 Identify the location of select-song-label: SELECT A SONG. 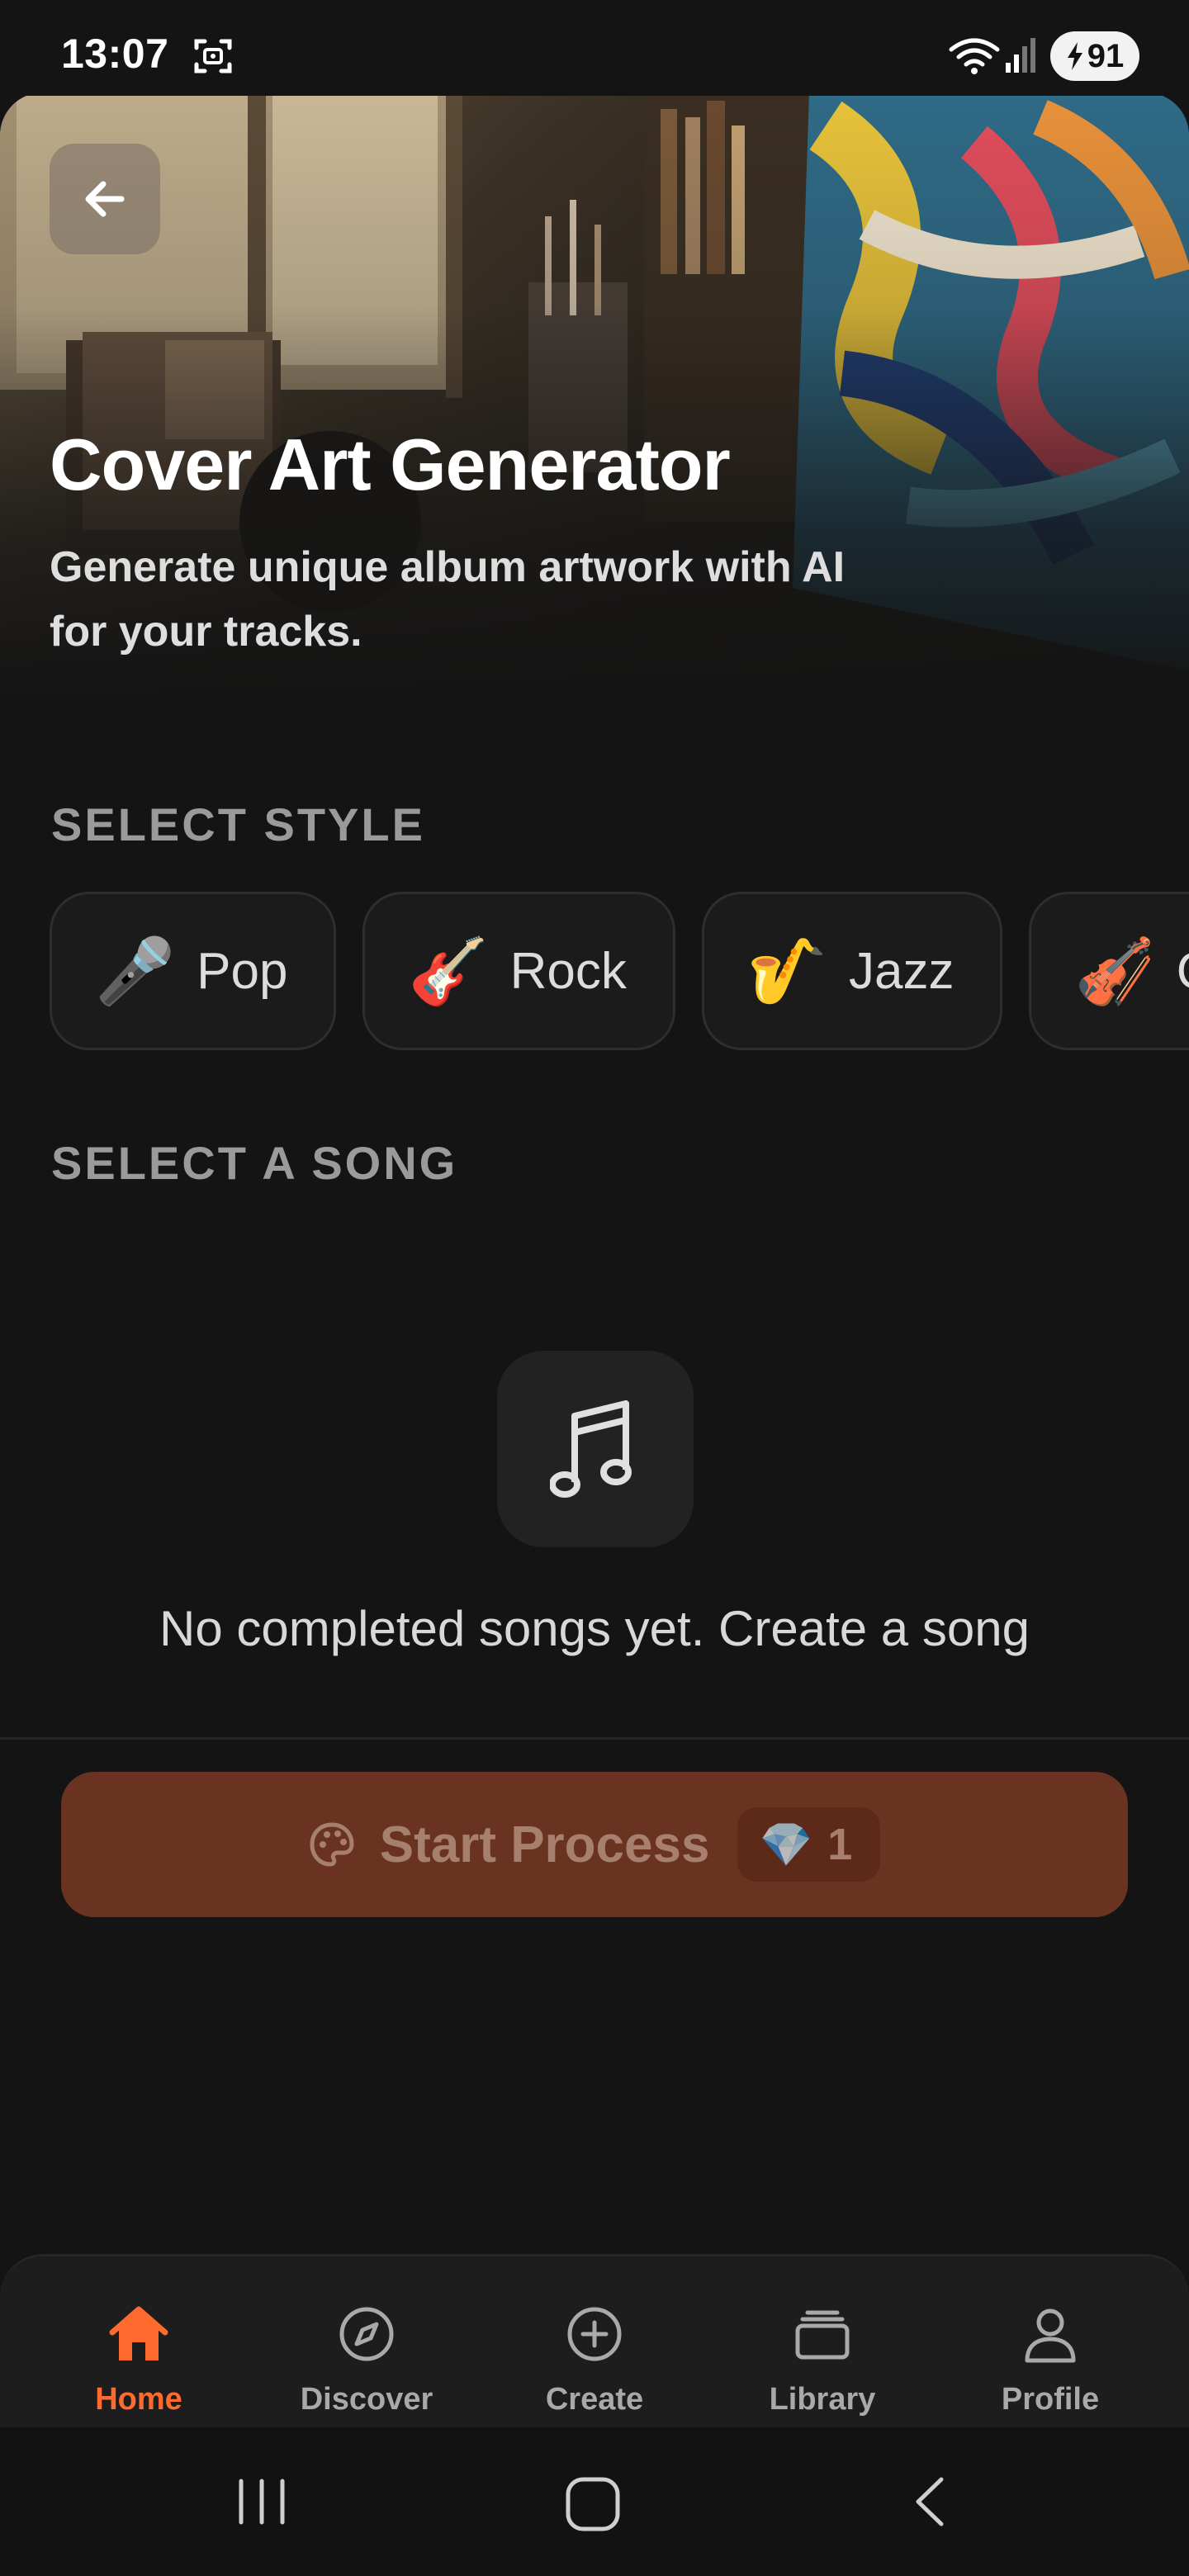
(254, 1163).